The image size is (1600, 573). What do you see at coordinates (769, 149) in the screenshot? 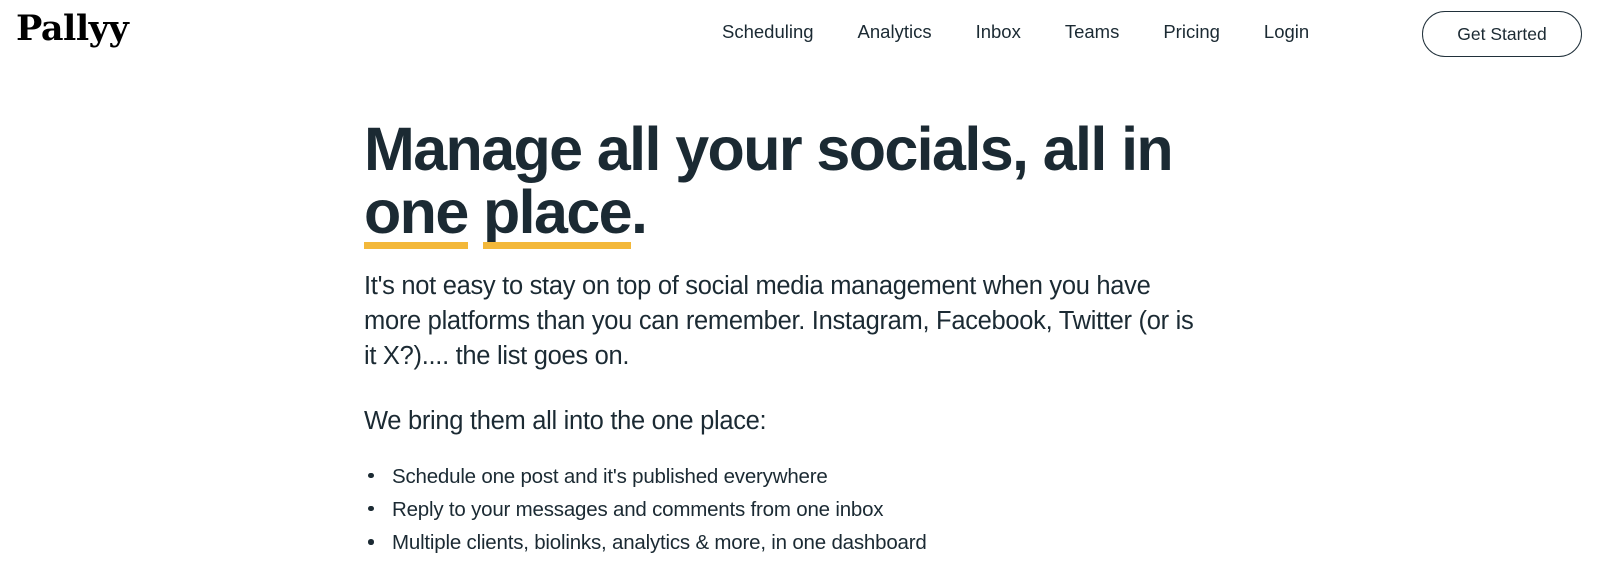
I see `page-title-lead: Manage all your socials, all in` at bounding box center [769, 149].